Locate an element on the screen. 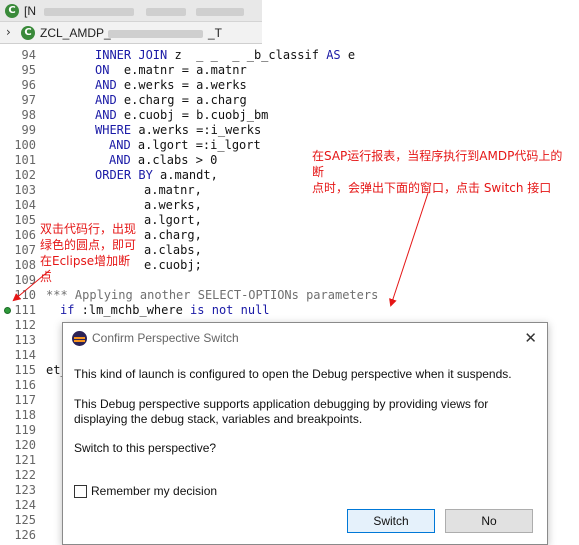  remember-decision-label: Remember my decision is located at coordinates (154, 491).